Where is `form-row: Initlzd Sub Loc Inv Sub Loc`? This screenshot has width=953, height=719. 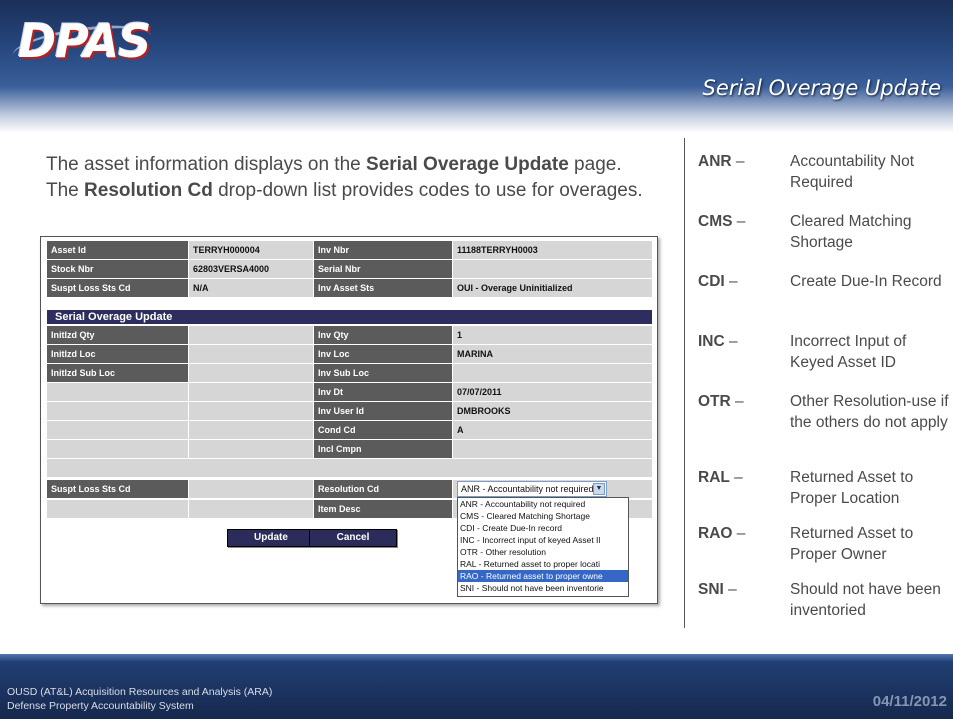 form-row: Initlzd Sub Loc Inv Sub Loc is located at coordinates (349, 373).